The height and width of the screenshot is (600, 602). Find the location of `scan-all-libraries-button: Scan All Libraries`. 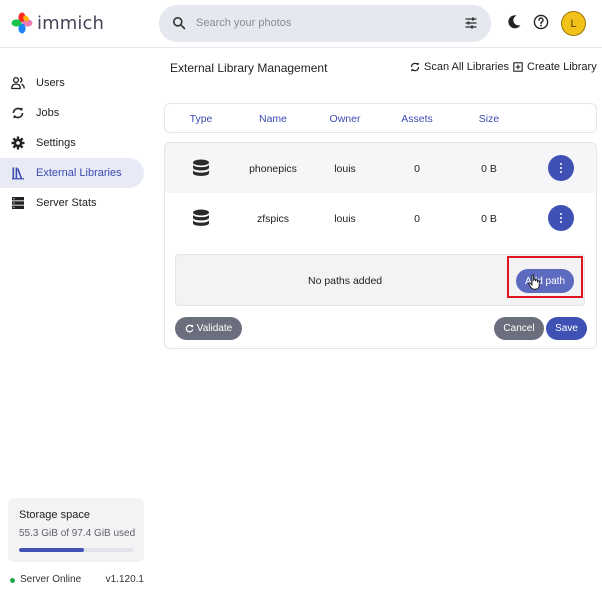

scan-all-libraries-button: Scan All Libraries is located at coordinates (459, 67).